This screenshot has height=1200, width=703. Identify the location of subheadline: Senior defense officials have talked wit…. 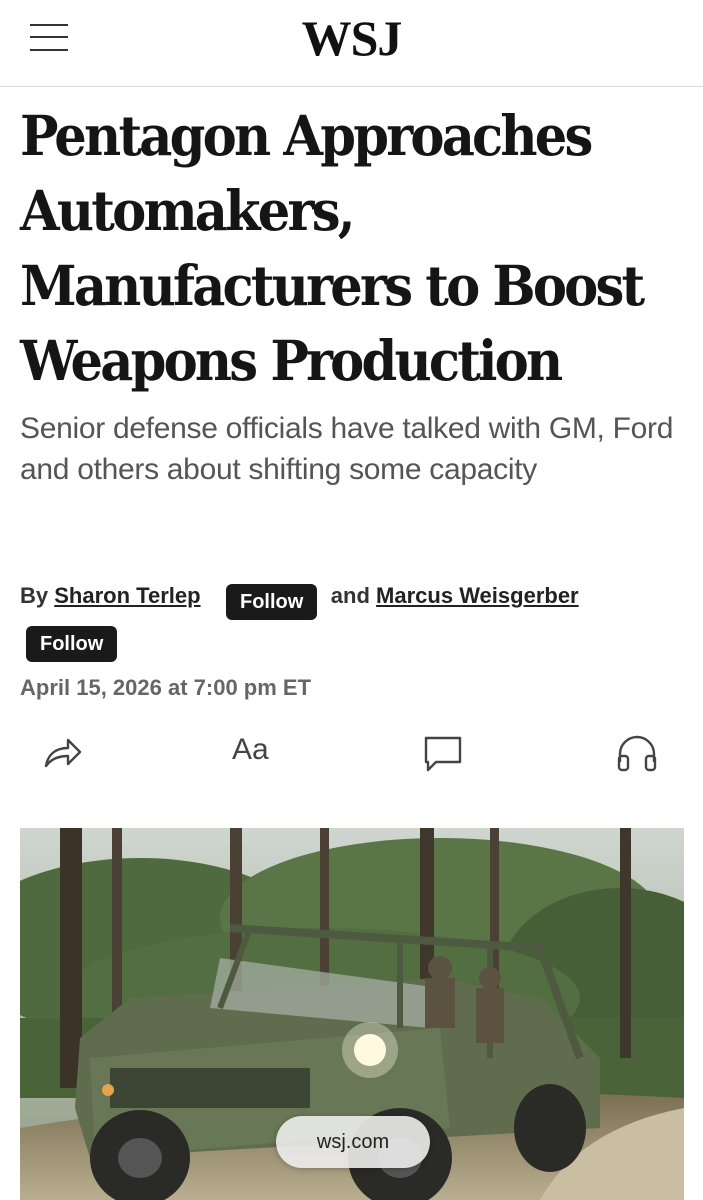
(347, 449).